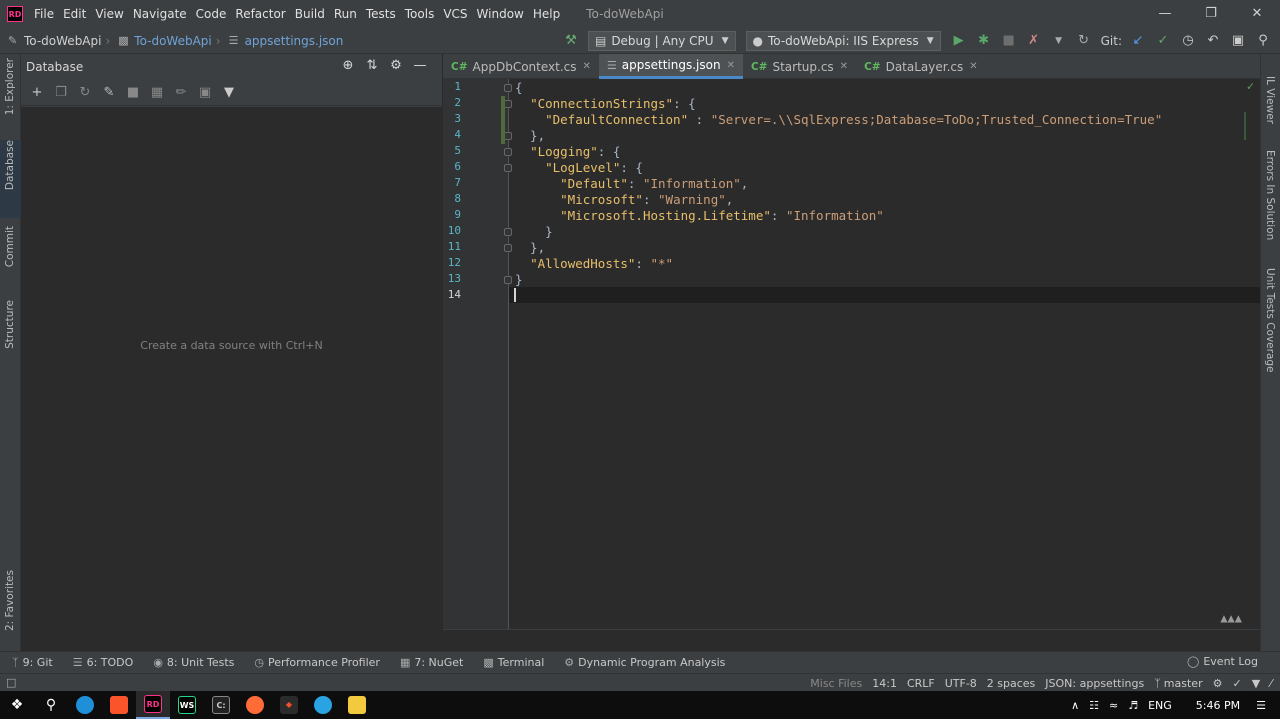  I want to click on tool-event-log: ◯ Event Log, so click(1222, 661).